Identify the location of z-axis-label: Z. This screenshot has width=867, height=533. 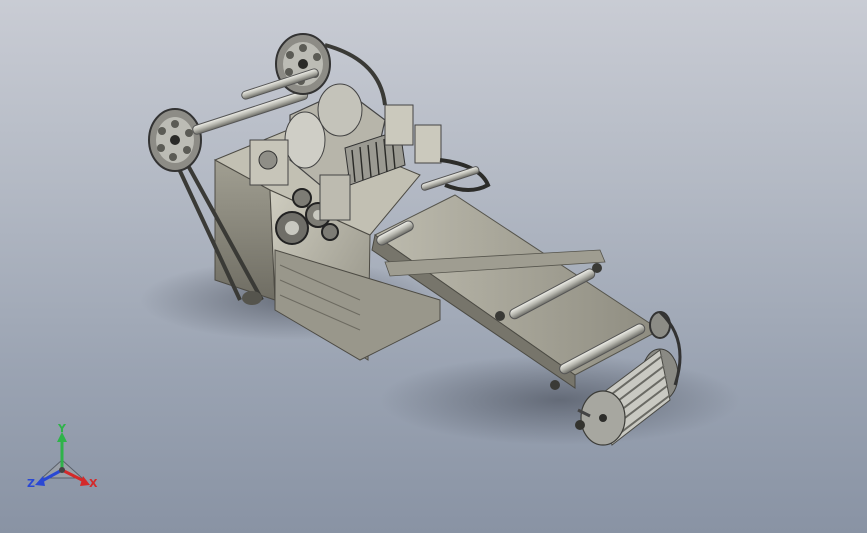
(31, 483).